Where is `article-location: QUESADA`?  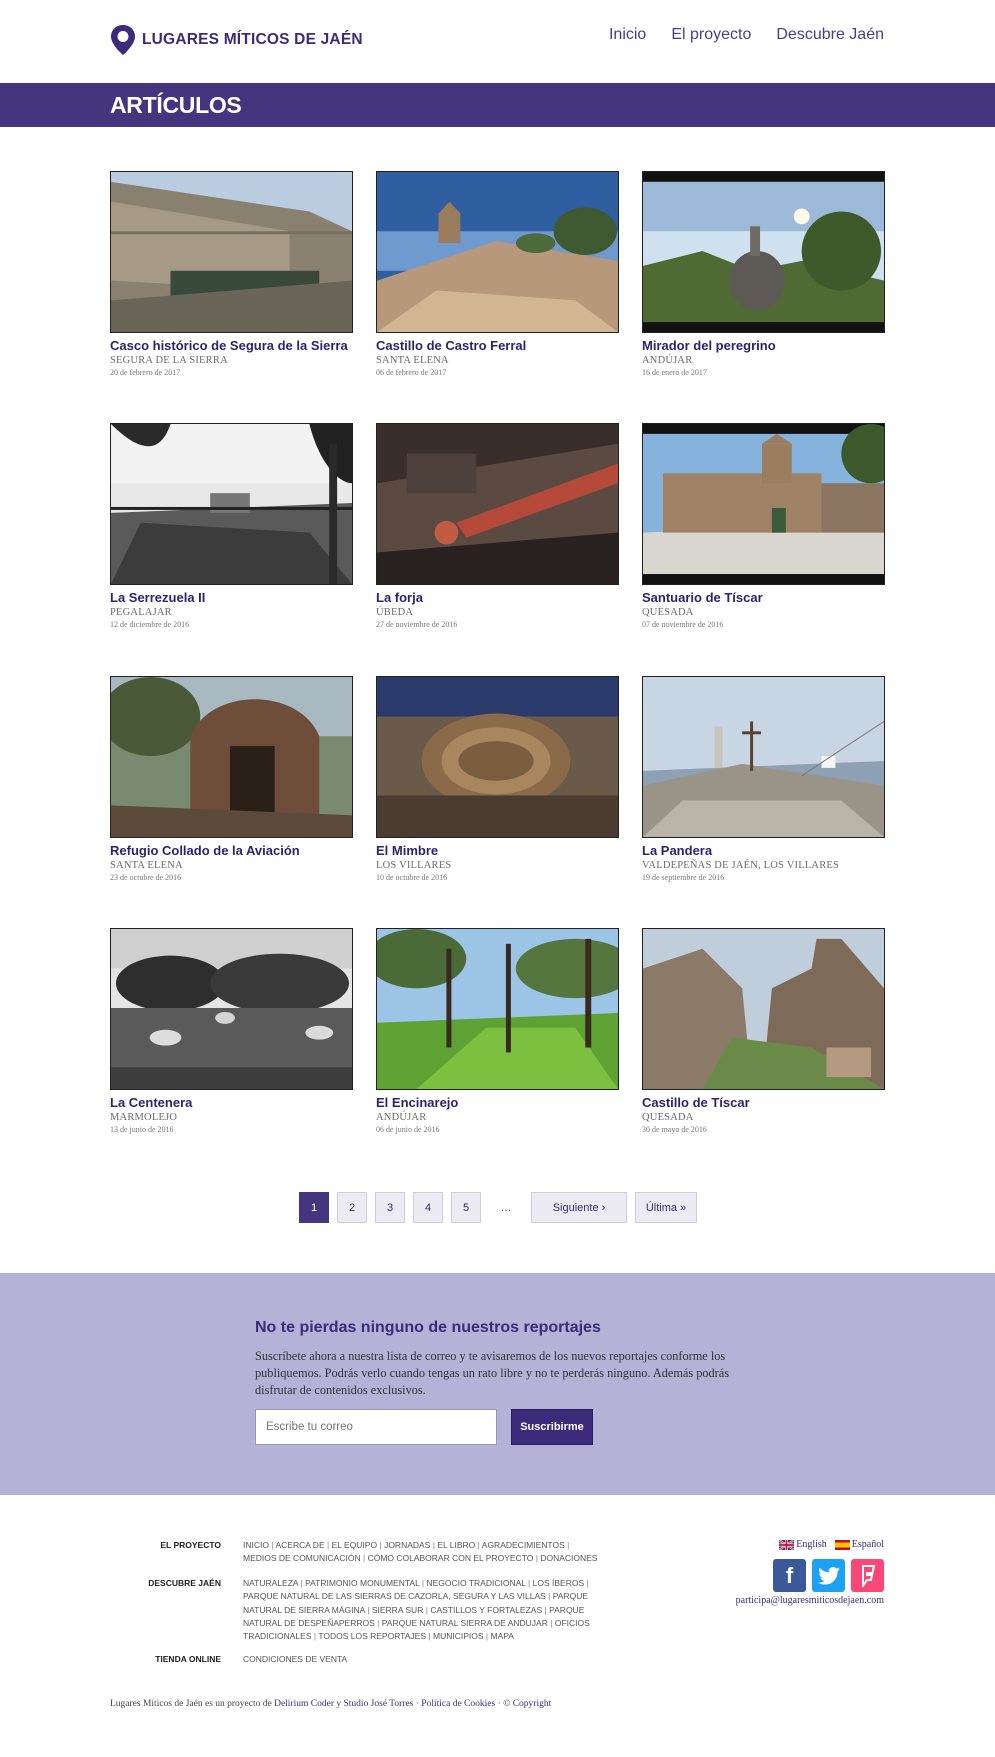 article-location: QUESADA is located at coordinates (668, 612).